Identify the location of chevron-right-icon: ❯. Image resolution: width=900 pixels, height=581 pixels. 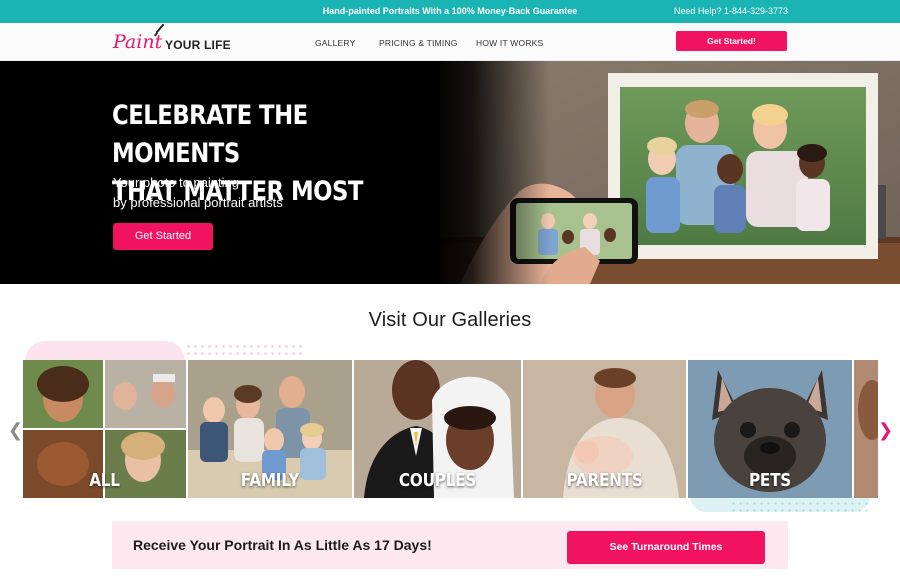
(885, 431).